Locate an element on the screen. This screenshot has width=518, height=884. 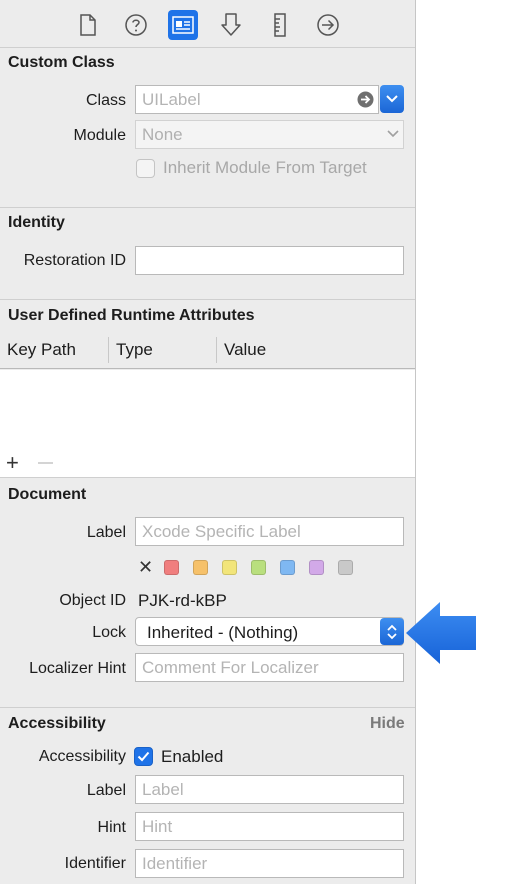
module-placeholder: None is located at coordinates (162, 134).